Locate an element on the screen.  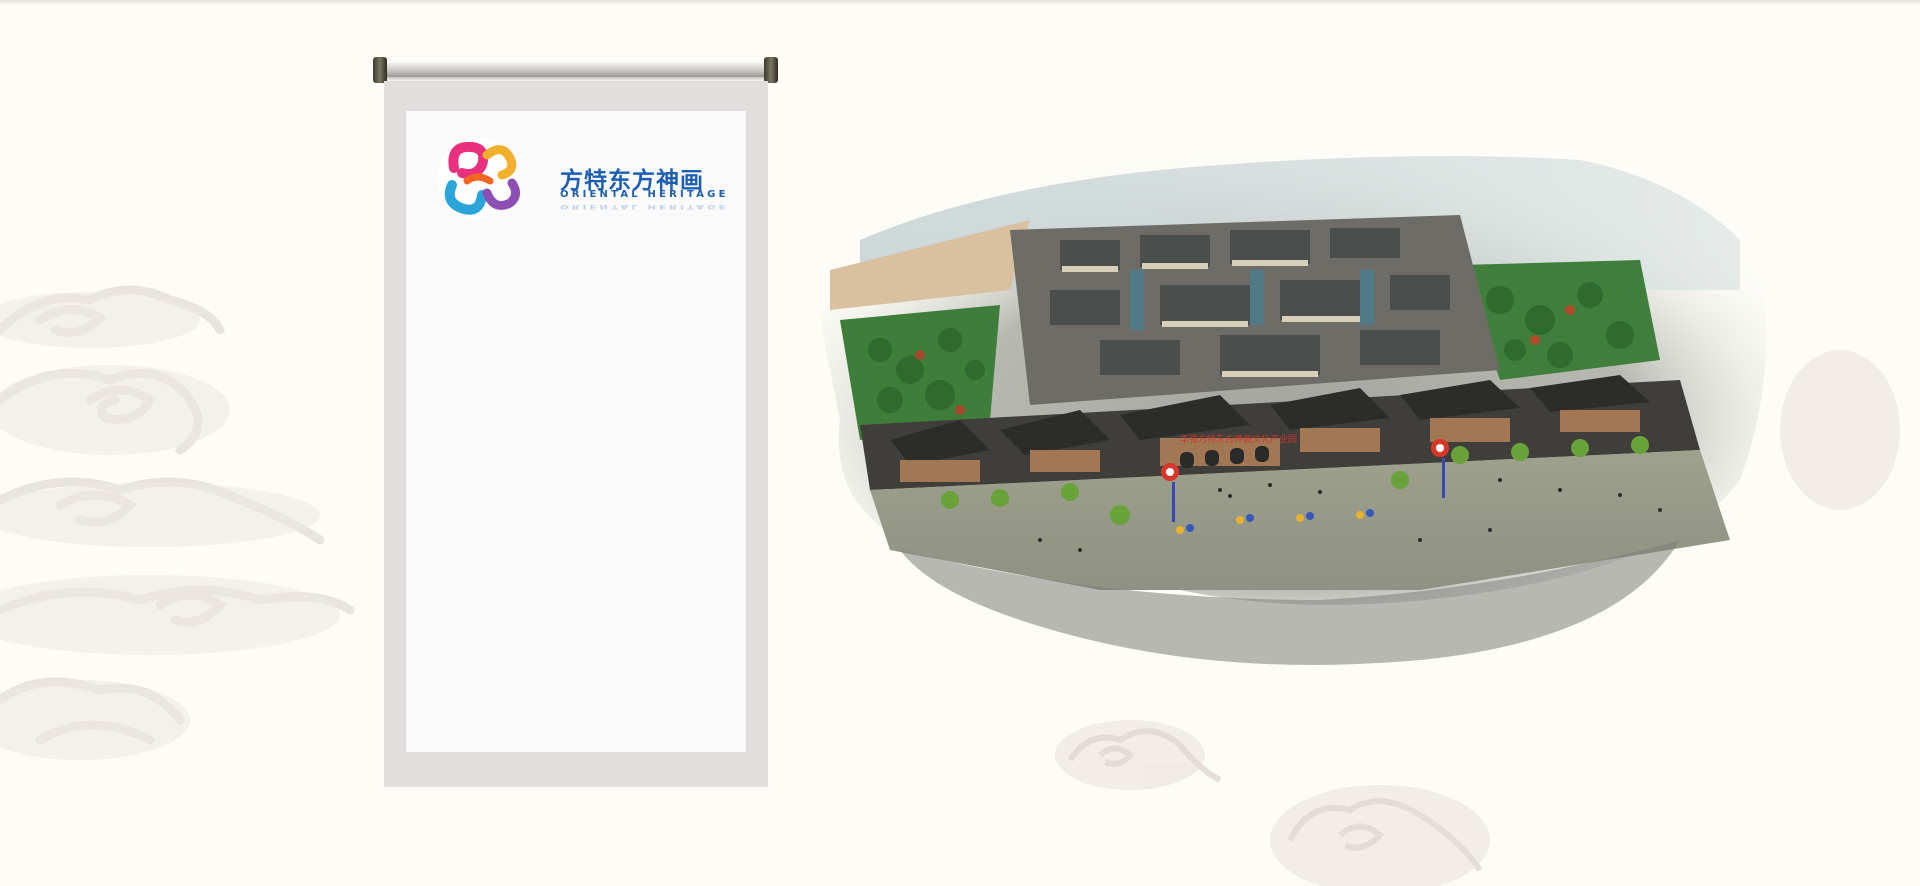
scroll-rod is located at coordinates (575, 70).